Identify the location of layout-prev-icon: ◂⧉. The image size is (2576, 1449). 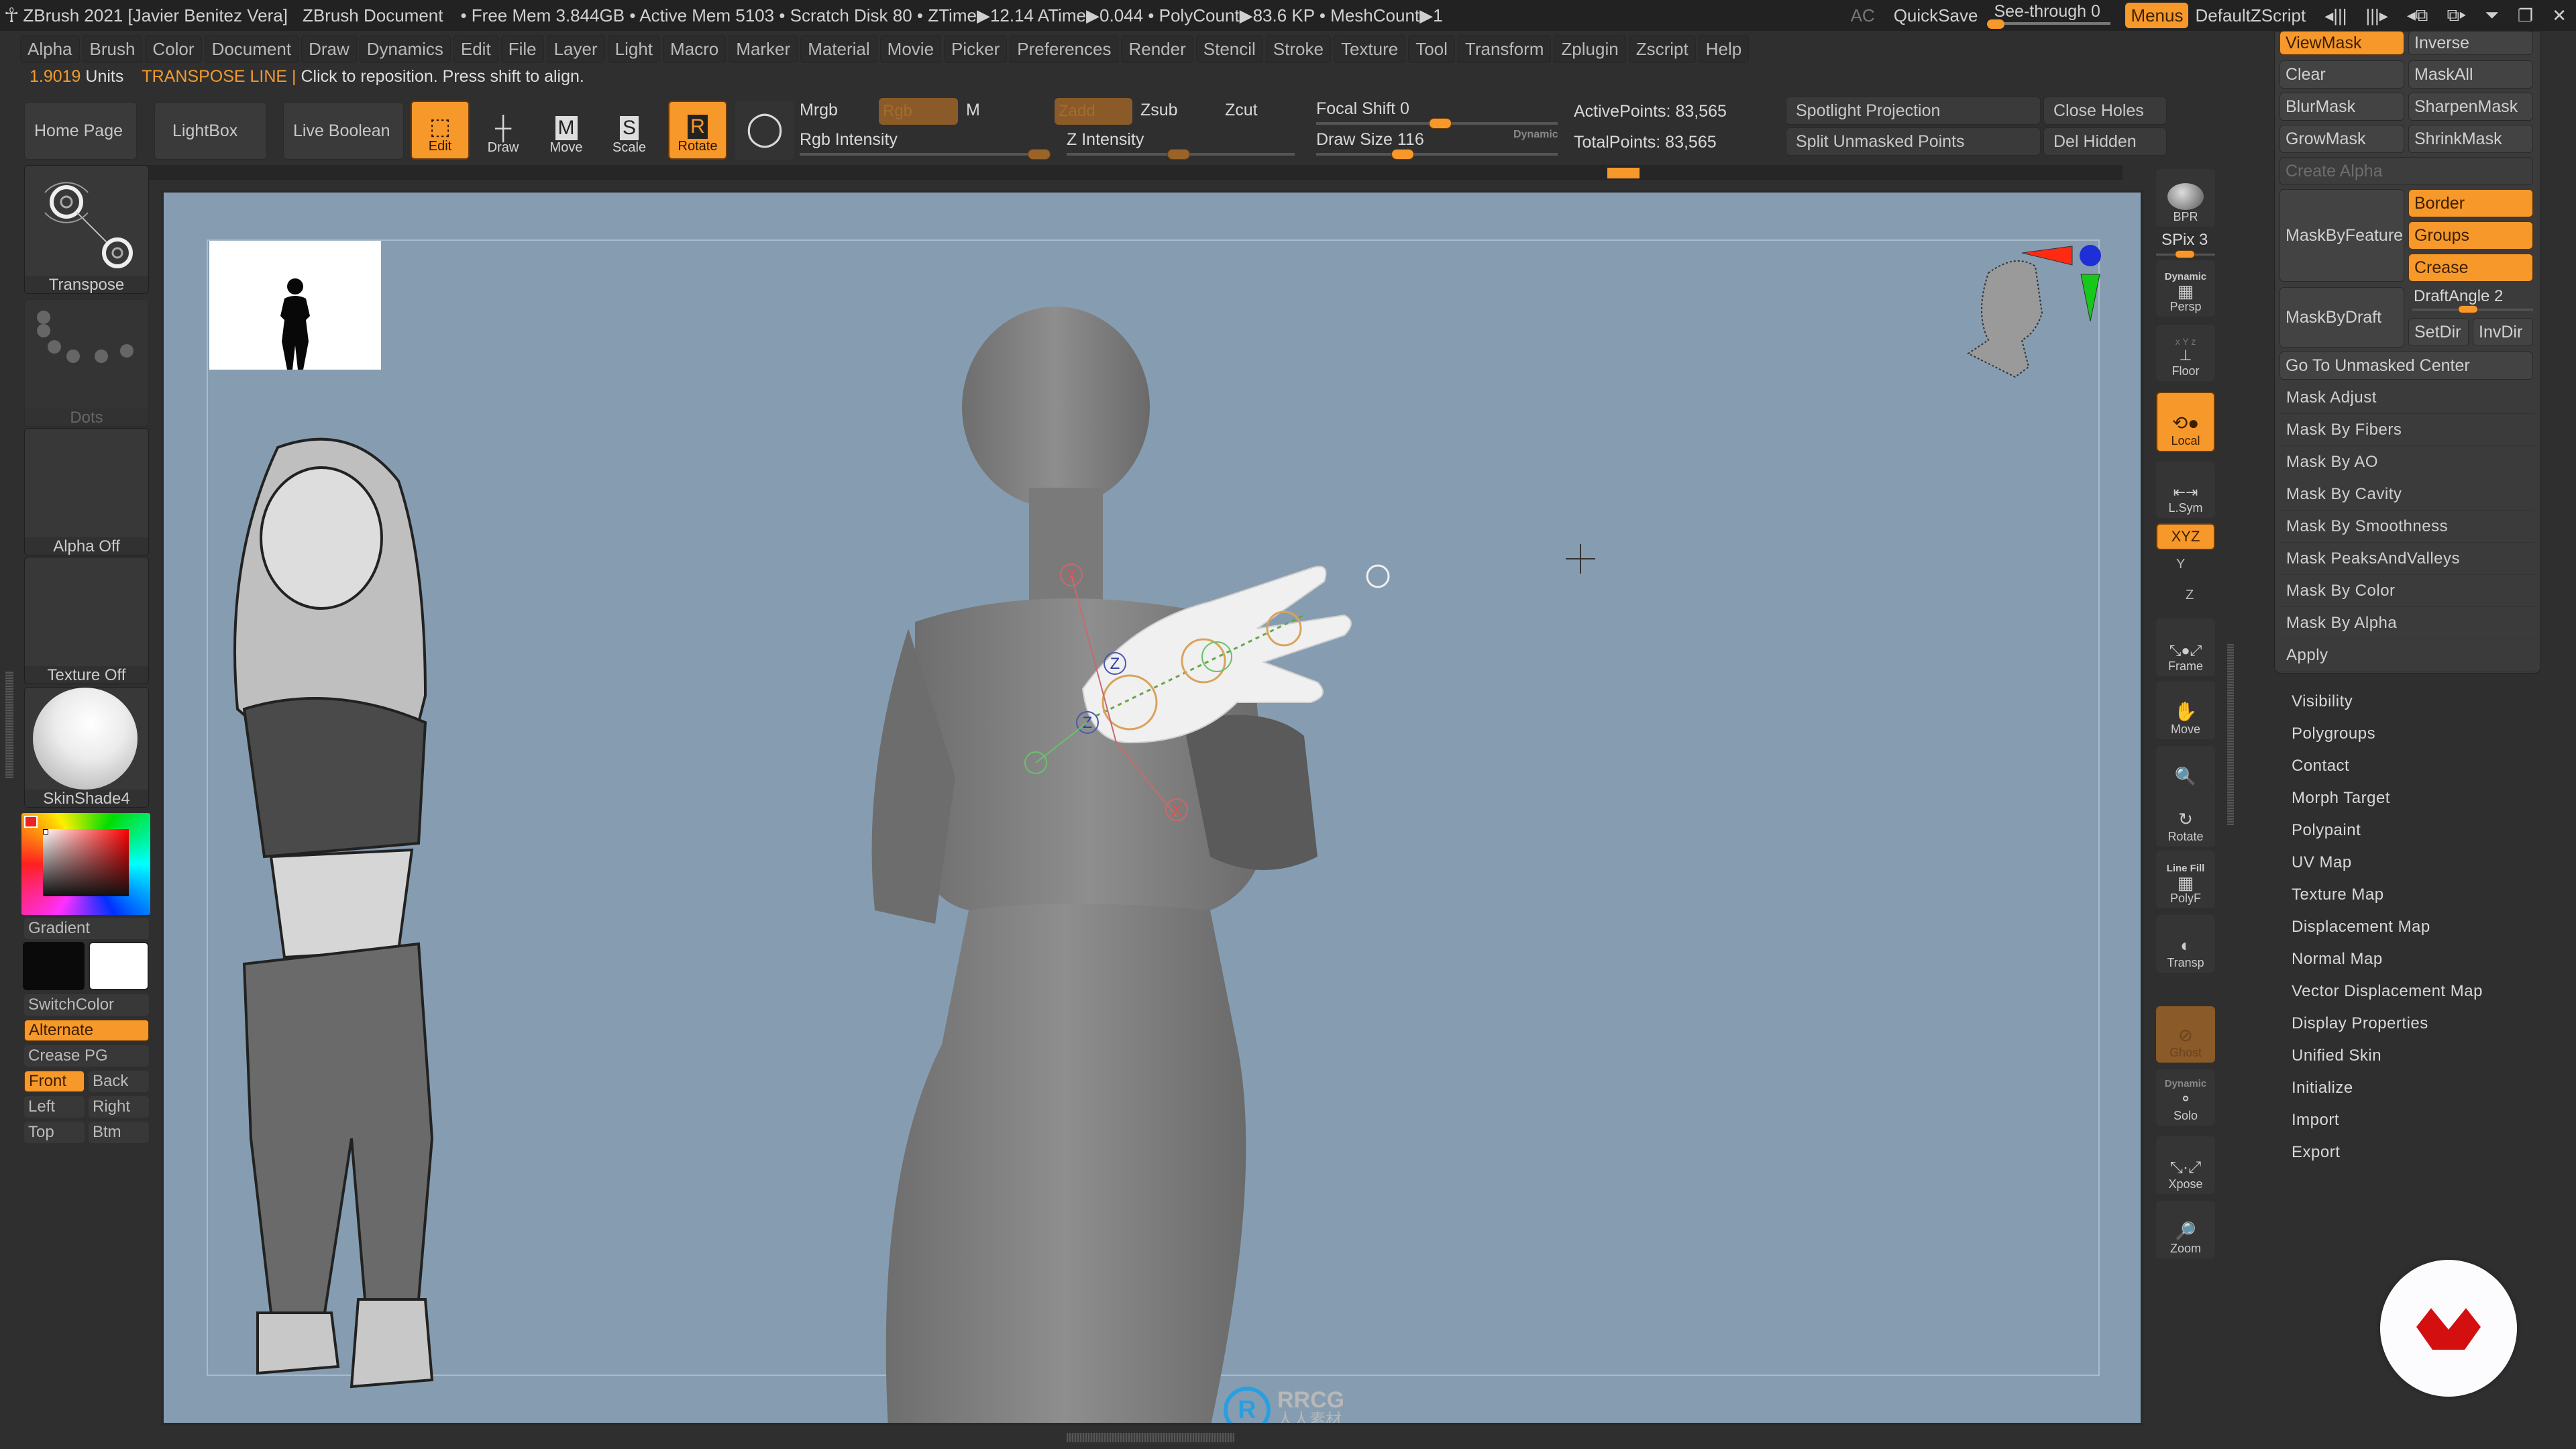
(2418, 15).